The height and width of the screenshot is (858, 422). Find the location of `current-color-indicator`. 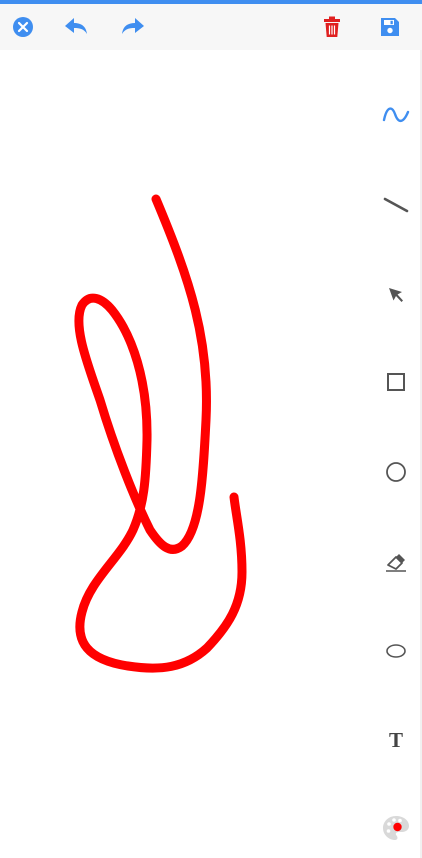

current-color-indicator is located at coordinates (397, 827).